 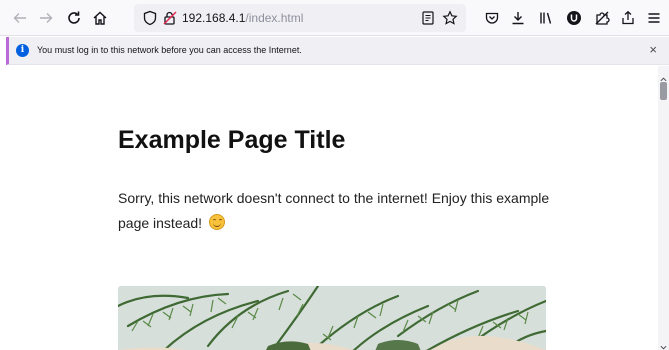 I want to click on url-path: /index.html, so click(x=274, y=18).